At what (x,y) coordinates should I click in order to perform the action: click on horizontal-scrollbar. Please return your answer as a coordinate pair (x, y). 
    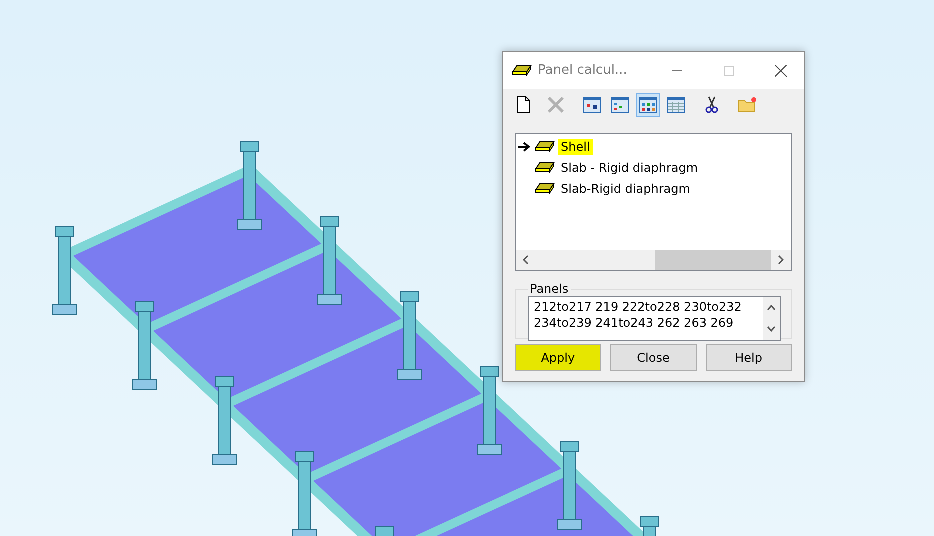
    Looking at the image, I should click on (653, 260).